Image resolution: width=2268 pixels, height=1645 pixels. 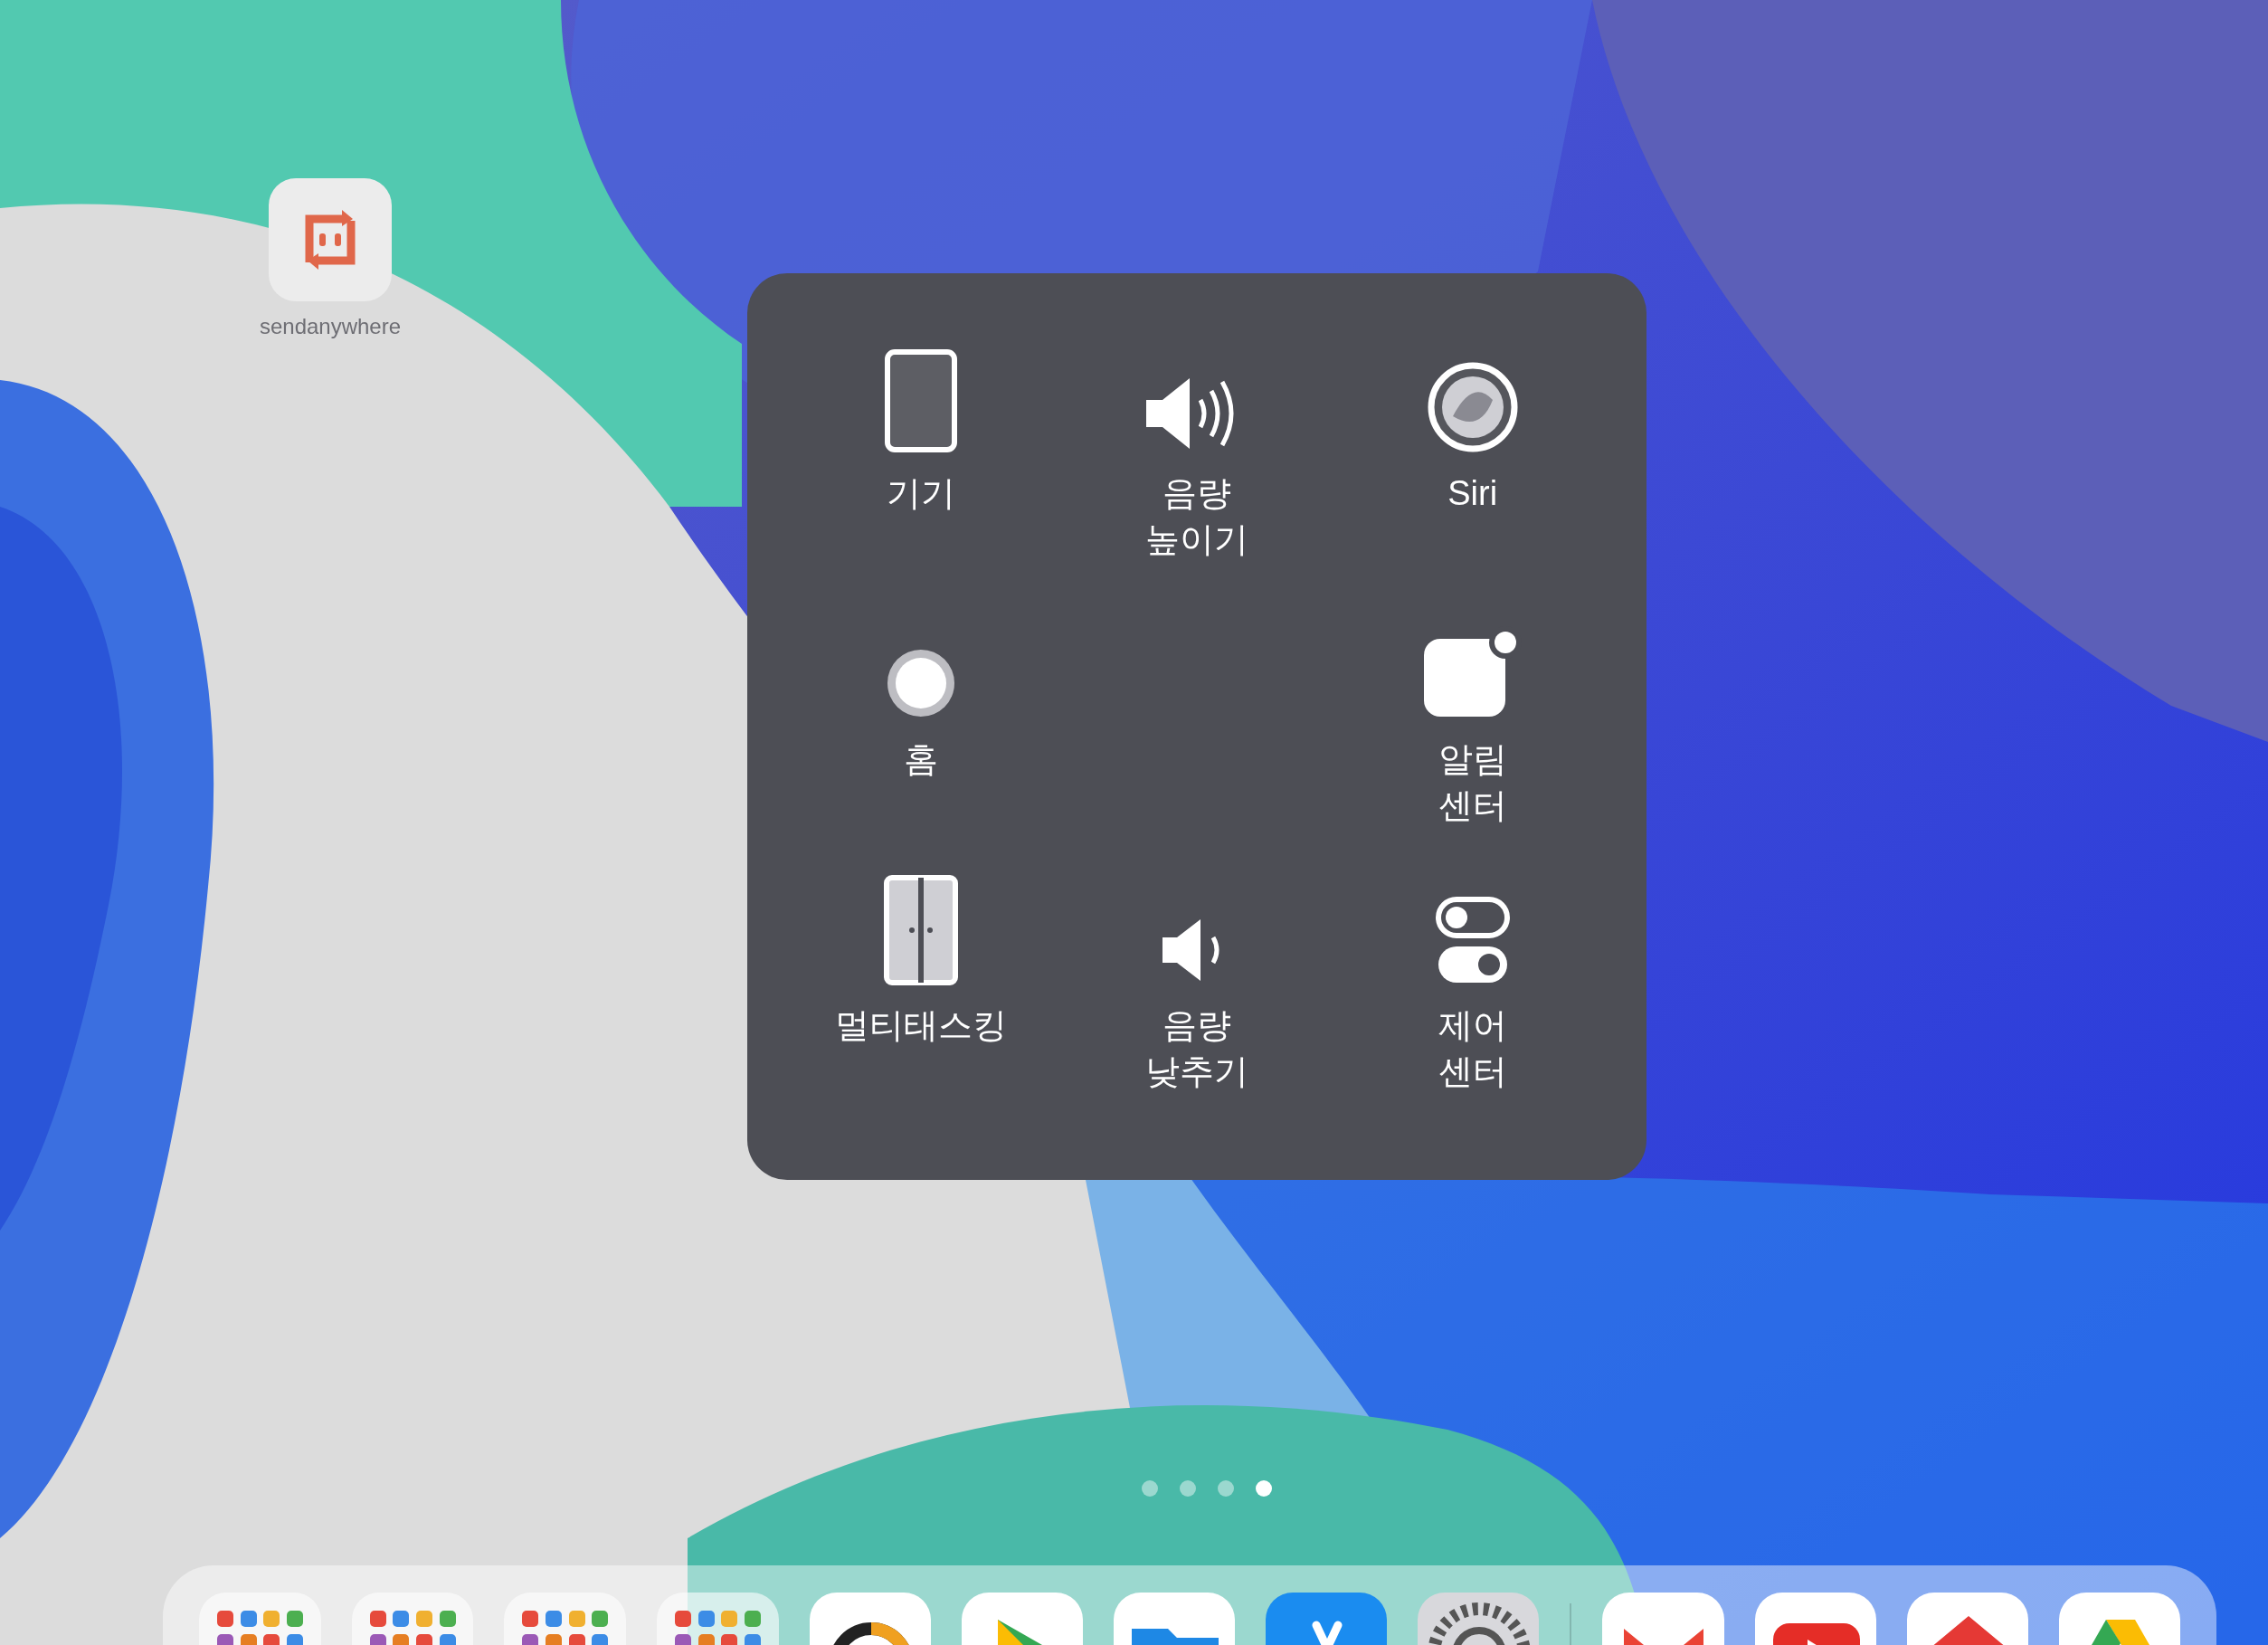 I want to click on menu-label: 음량 낮추기, so click(x=1196, y=1049).